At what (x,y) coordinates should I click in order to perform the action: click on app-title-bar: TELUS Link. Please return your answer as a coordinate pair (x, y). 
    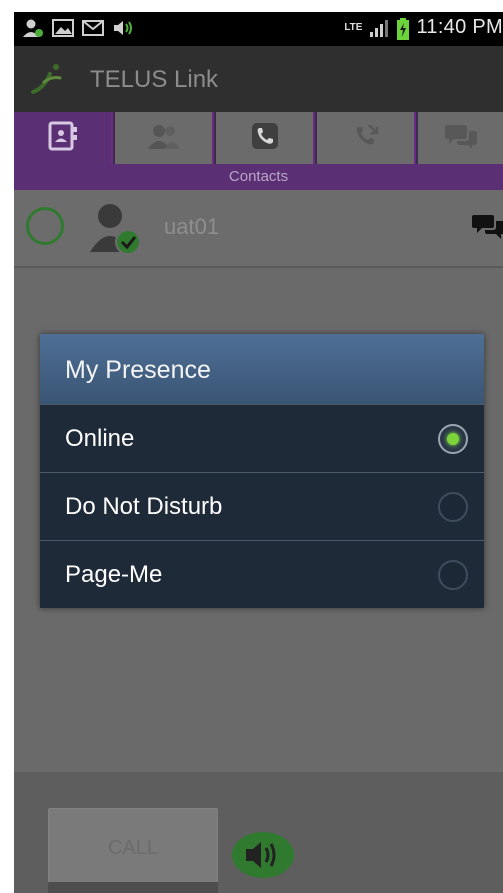
    Looking at the image, I should click on (258, 79).